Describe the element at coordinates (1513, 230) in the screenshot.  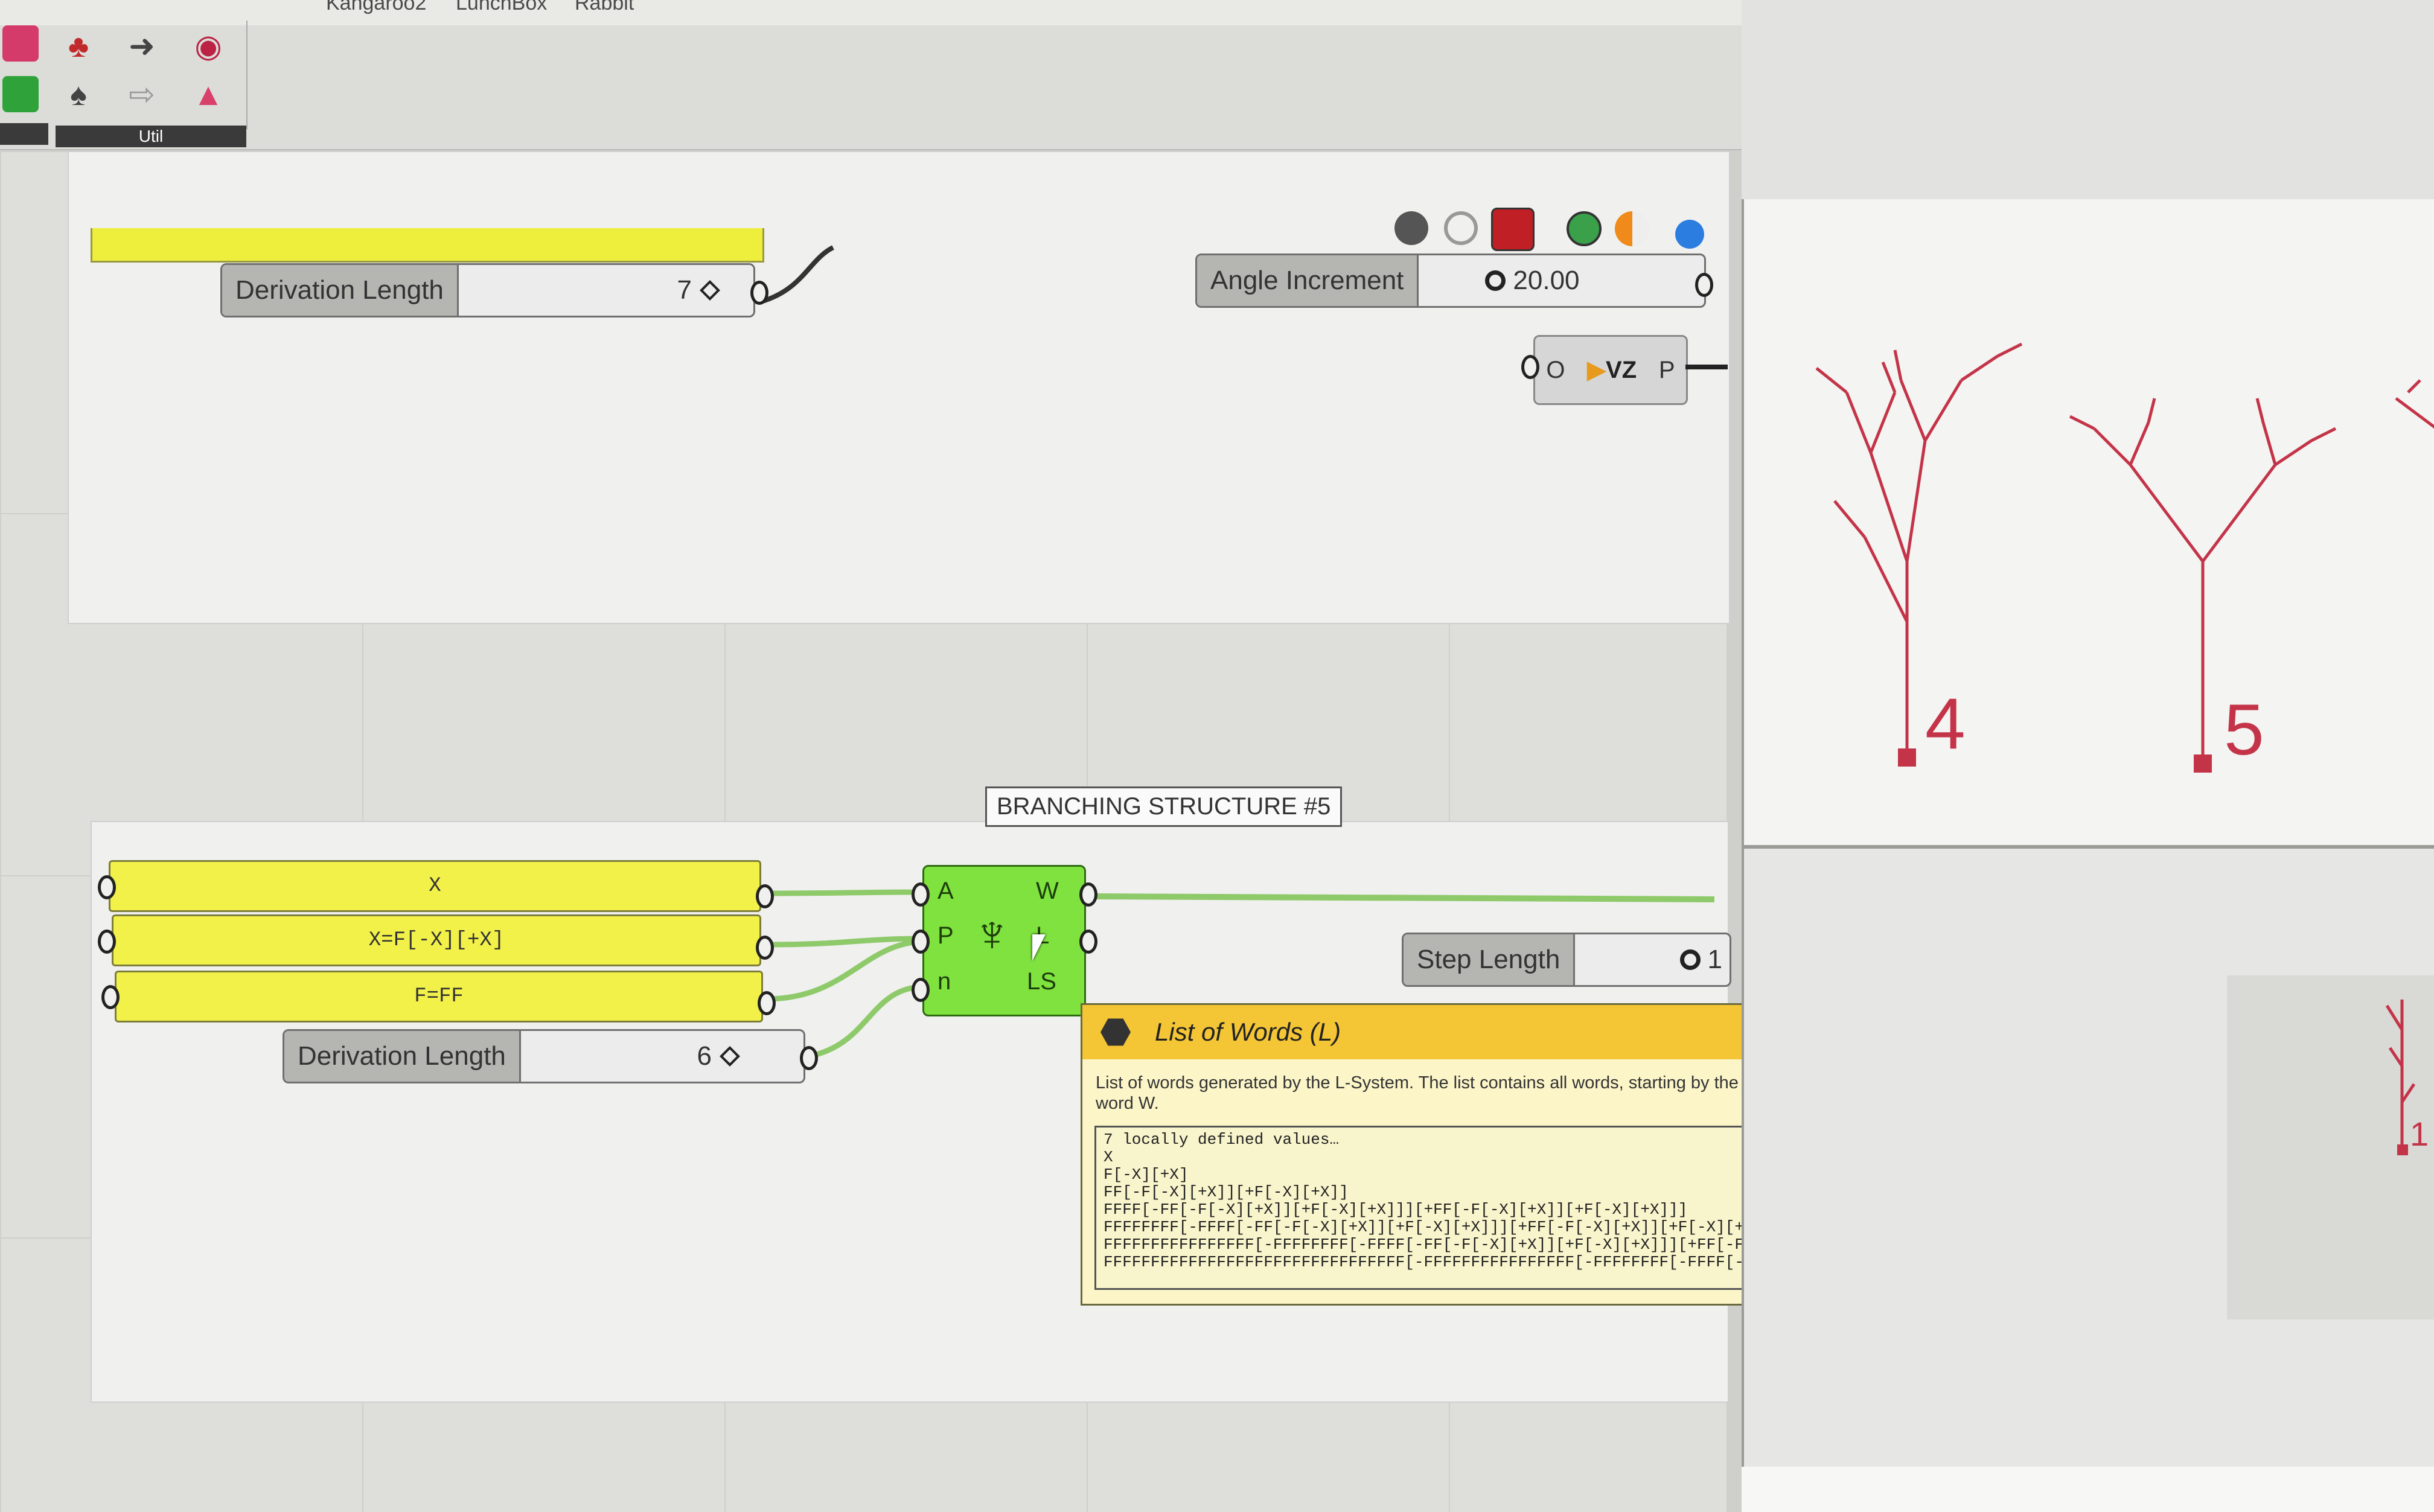
I see `shaded-icon` at that location.